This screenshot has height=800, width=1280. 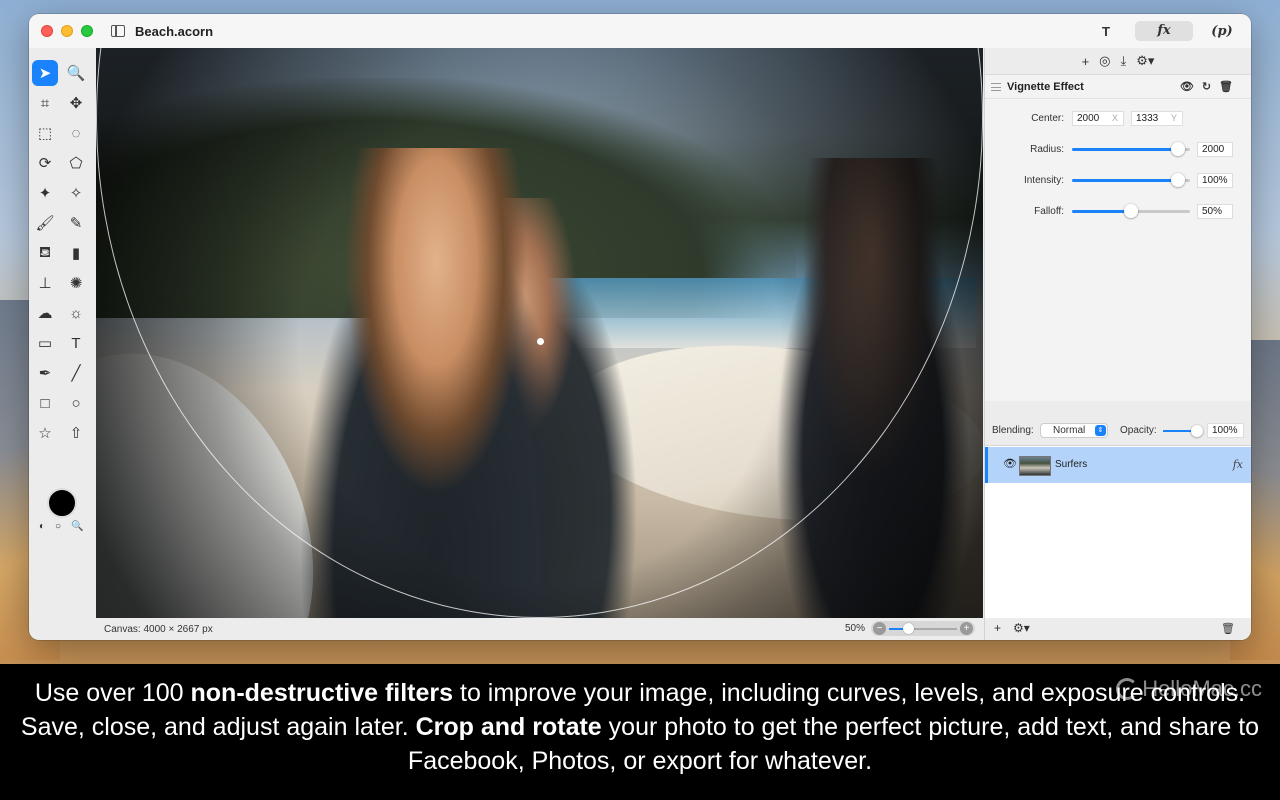 What do you see at coordinates (1043, 180) in the screenshot?
I see `param-label: Intensity:` at bounding box center [1043, 180].